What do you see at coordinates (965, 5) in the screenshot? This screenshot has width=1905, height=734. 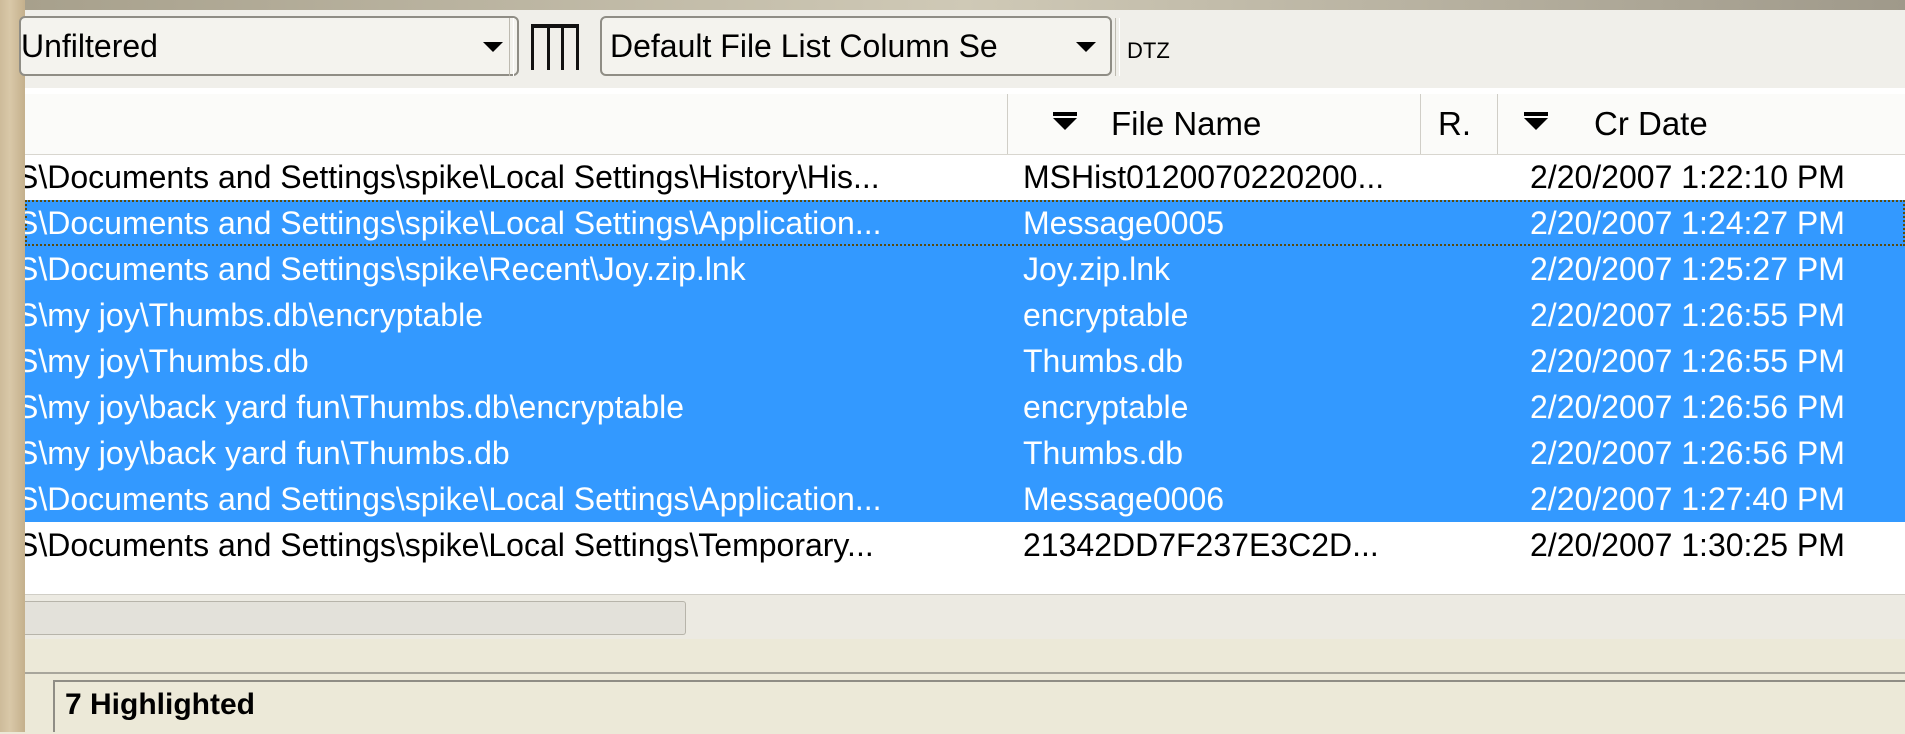 I see `window-top-strip` at bounding box center [965, 5].